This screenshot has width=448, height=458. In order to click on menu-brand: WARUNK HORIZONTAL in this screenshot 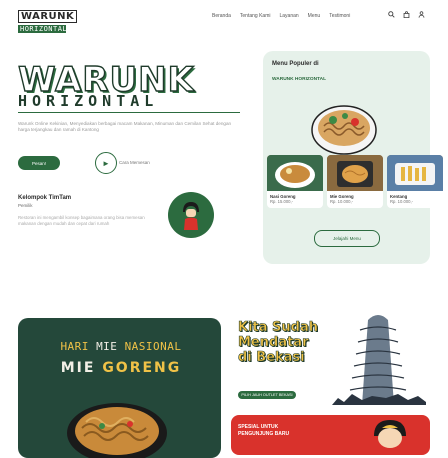, I will do `click(299, 79)`.